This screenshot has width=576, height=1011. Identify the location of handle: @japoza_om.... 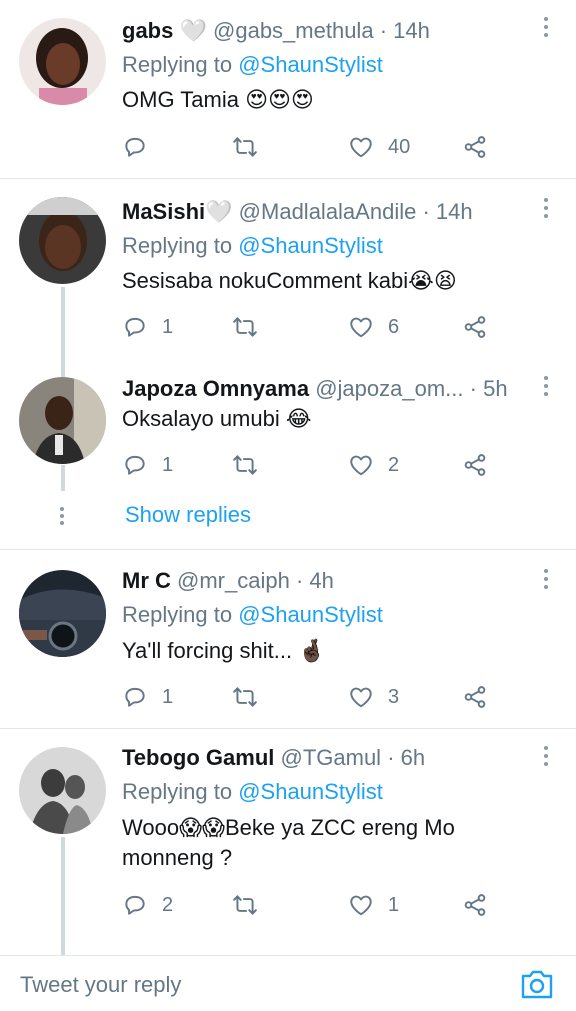
(389, 388).